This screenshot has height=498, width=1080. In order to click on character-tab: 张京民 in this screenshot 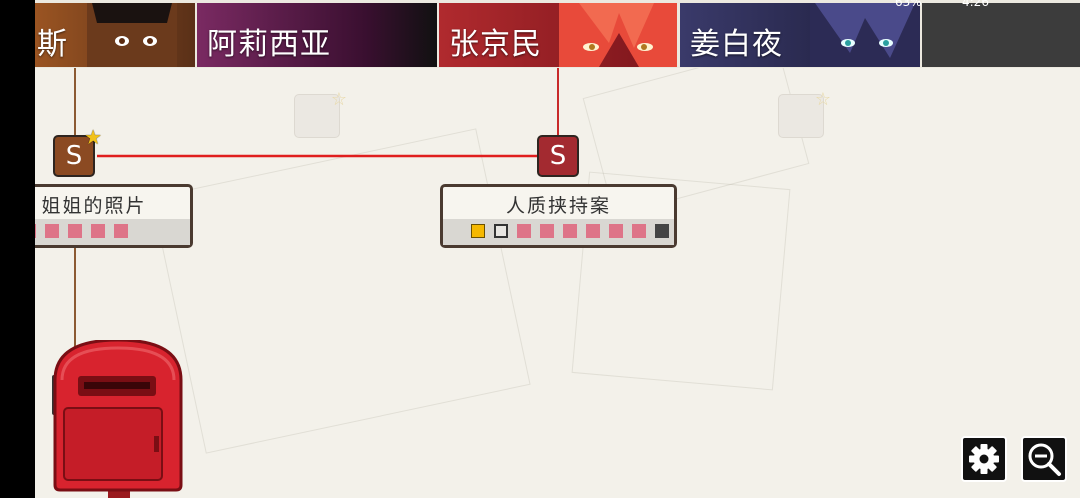, I will do `click(558, 35)`.